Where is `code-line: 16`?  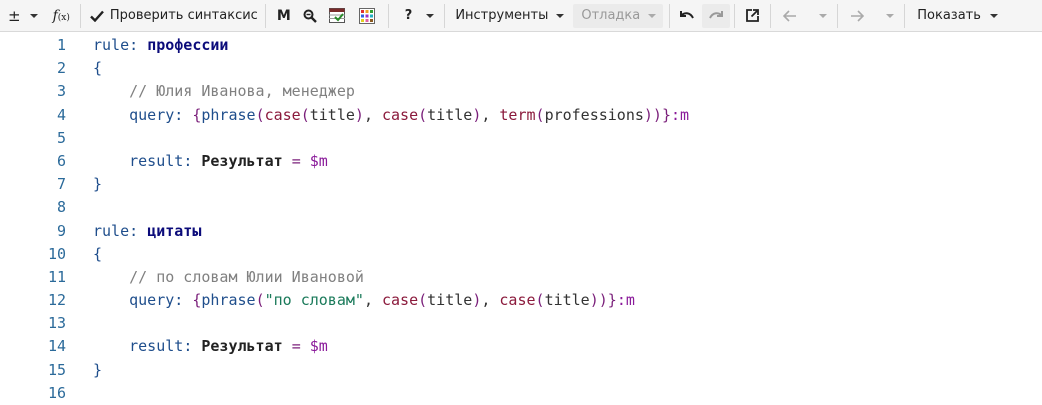 code-line: 16 is located at coordinates (521, 393).